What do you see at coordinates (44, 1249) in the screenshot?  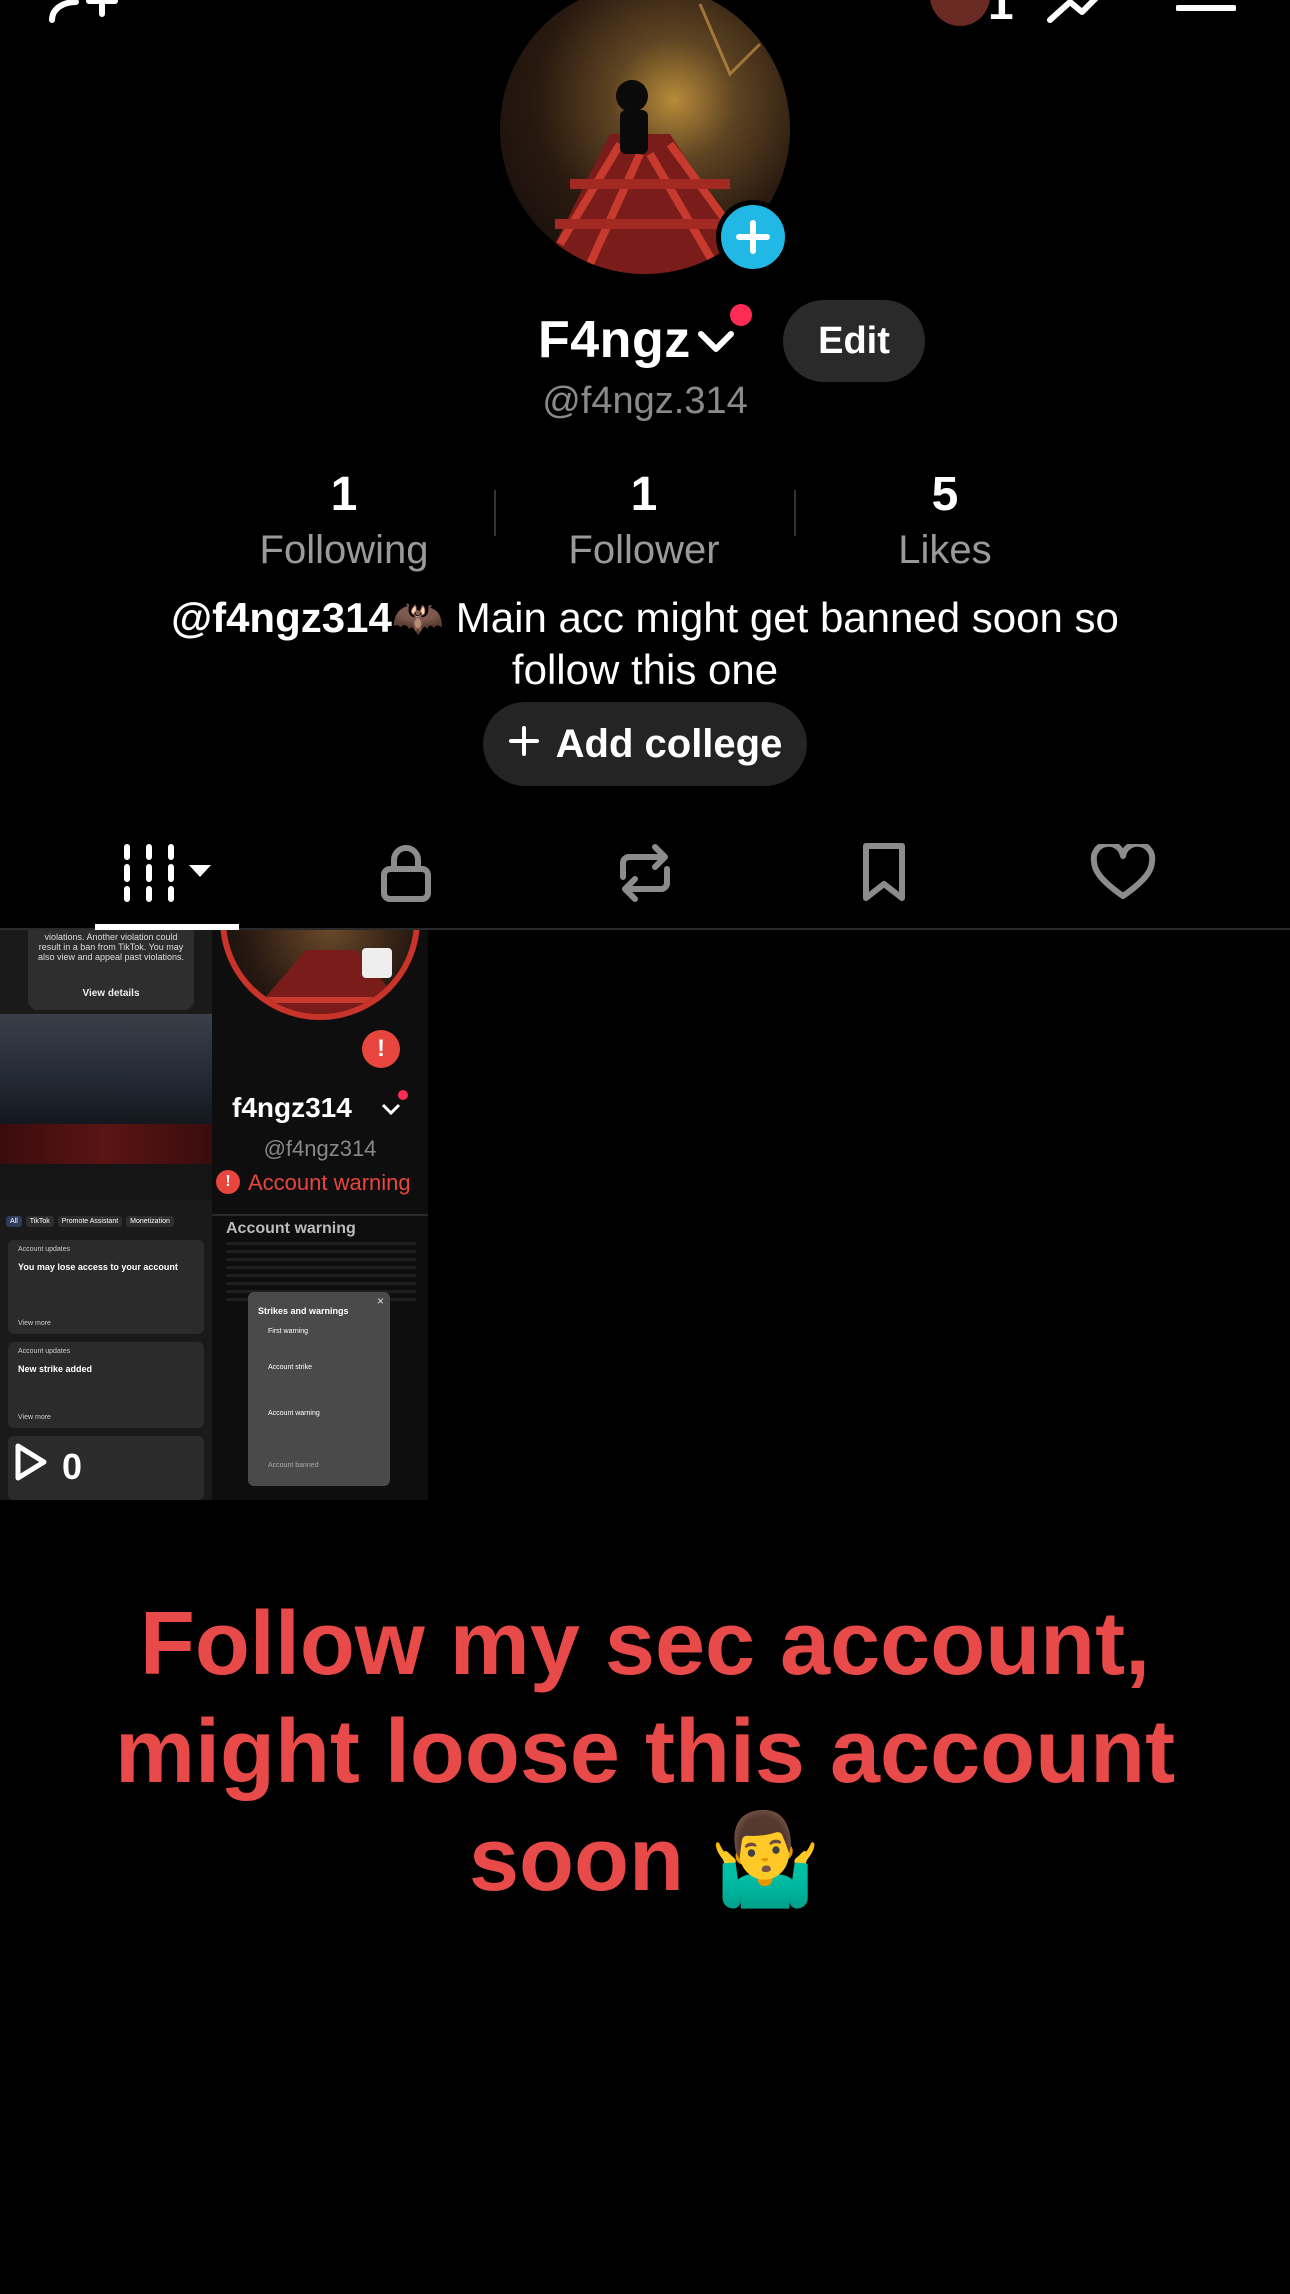 I see `card1-tag: Account updates` at bounding box center [44, 1249].